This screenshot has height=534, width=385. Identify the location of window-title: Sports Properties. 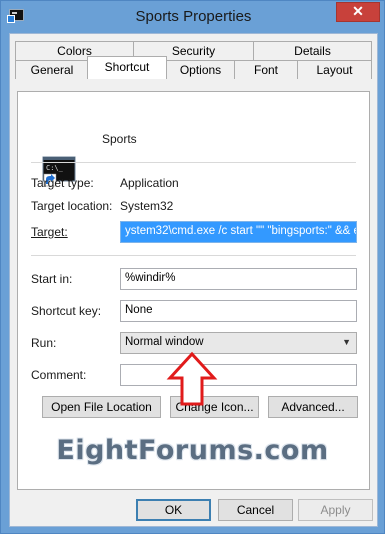
(193, 16).